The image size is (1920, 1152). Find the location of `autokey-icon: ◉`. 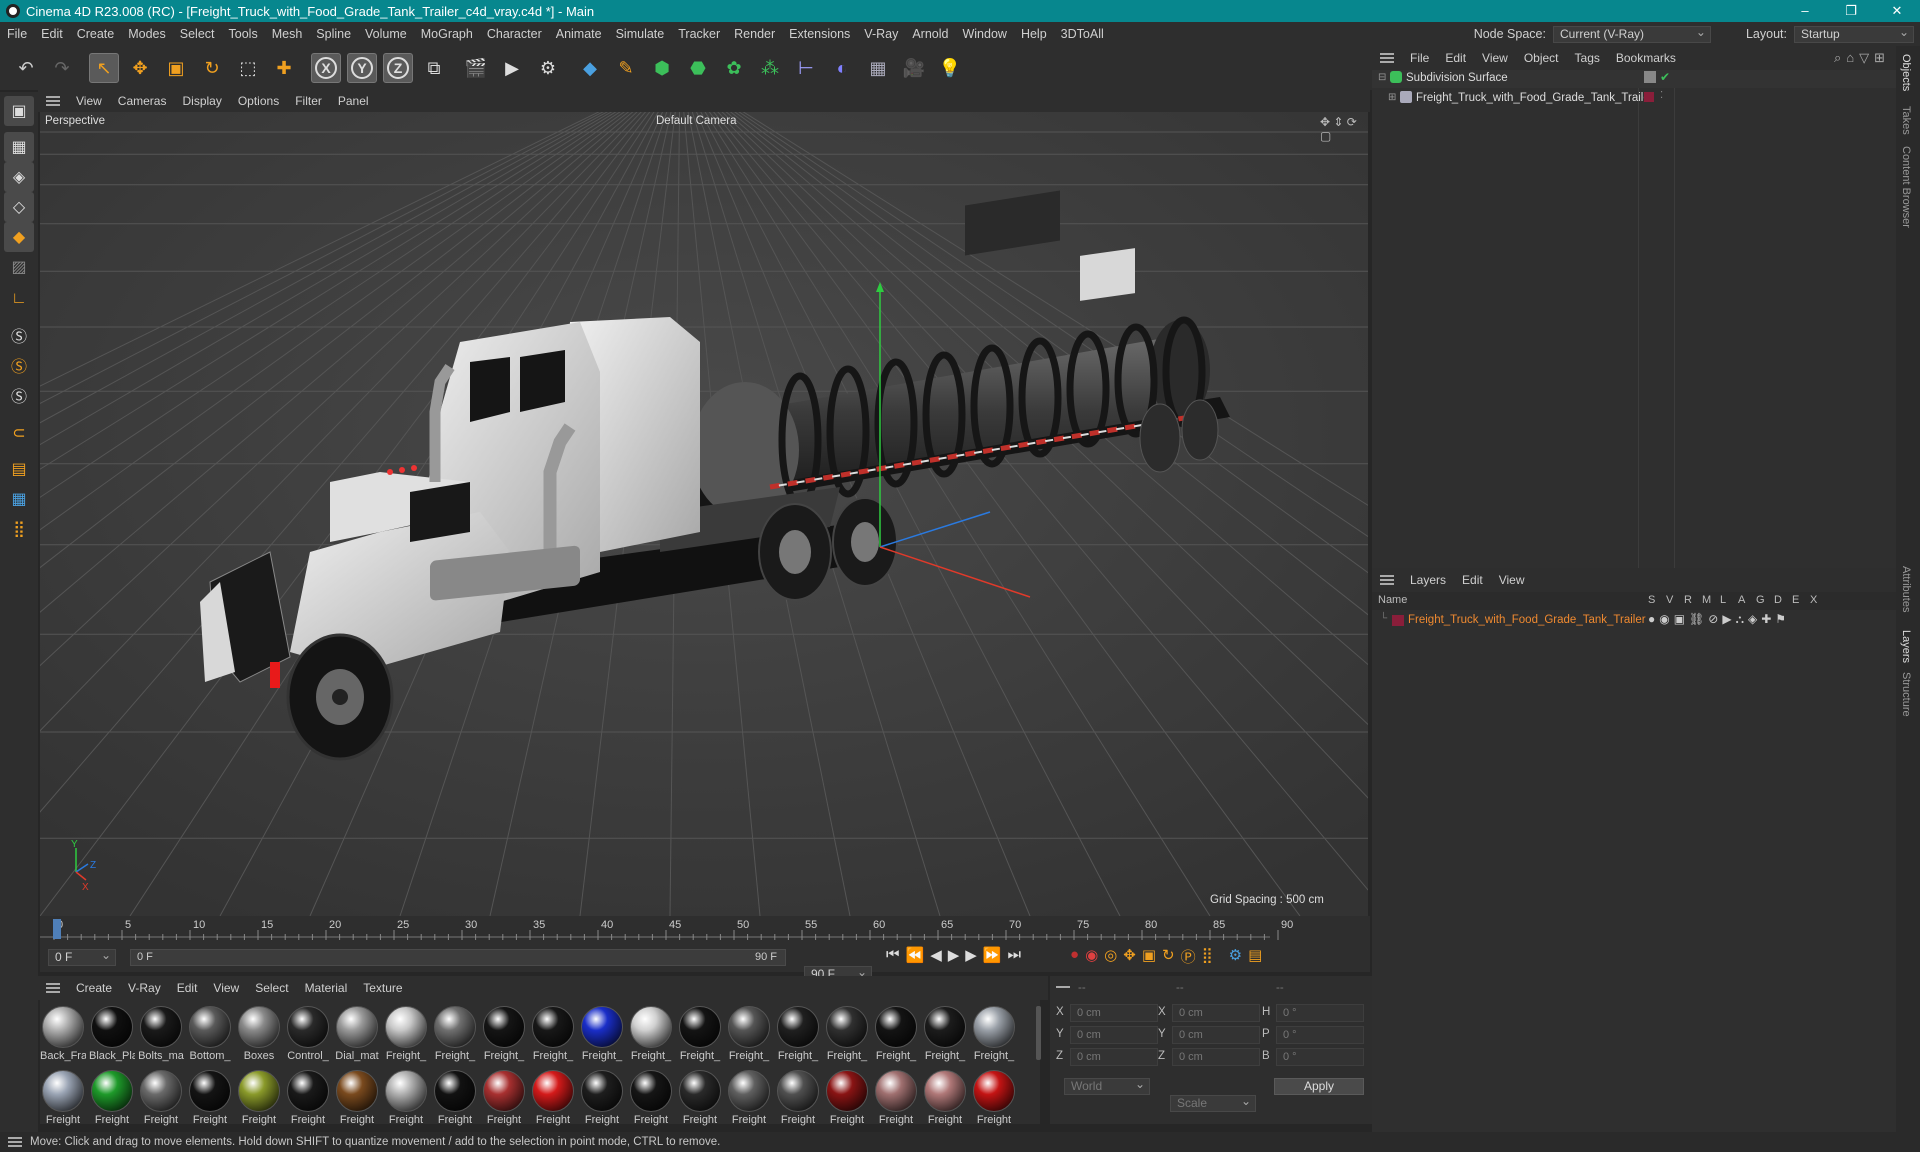

autokey-icon: ◉ is located at coordinates (1091, 956).